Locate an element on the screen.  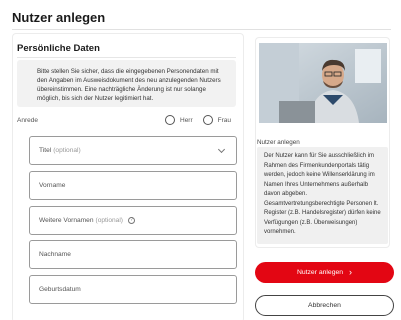
page-title: Nutzer anlegen is located at coordinates (59, 17).